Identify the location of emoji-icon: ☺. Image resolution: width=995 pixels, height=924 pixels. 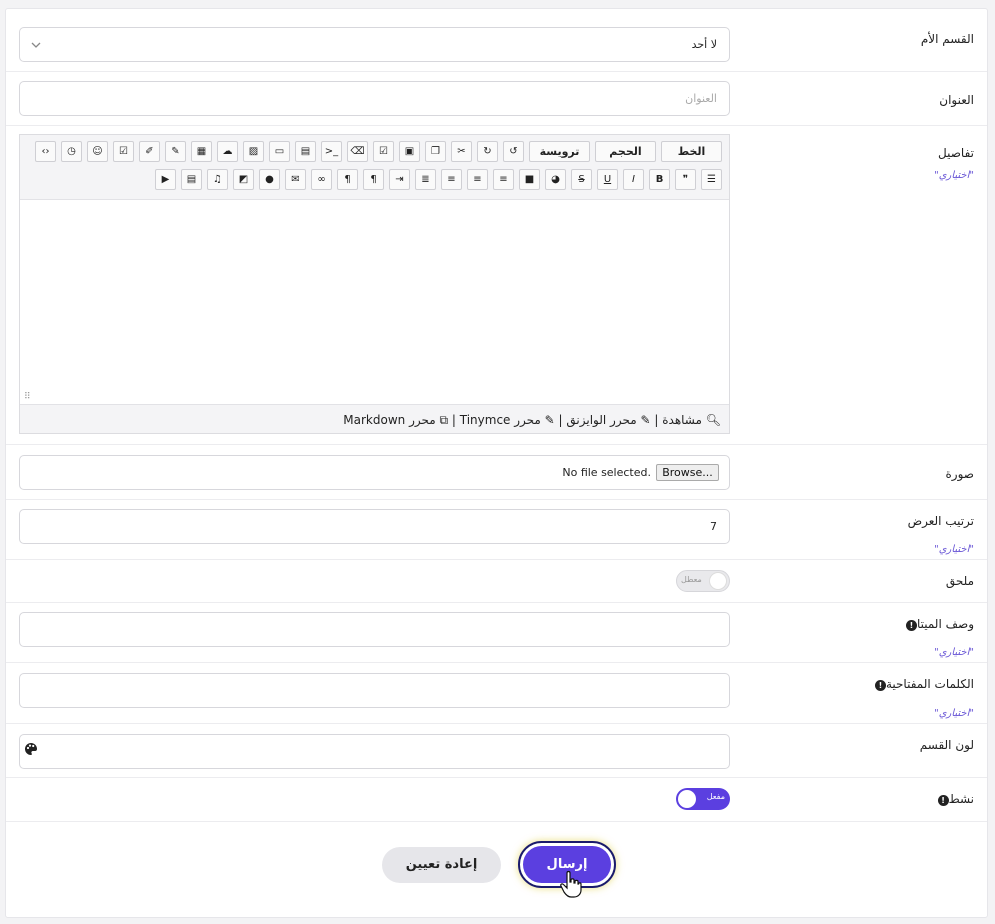
(97, 151).